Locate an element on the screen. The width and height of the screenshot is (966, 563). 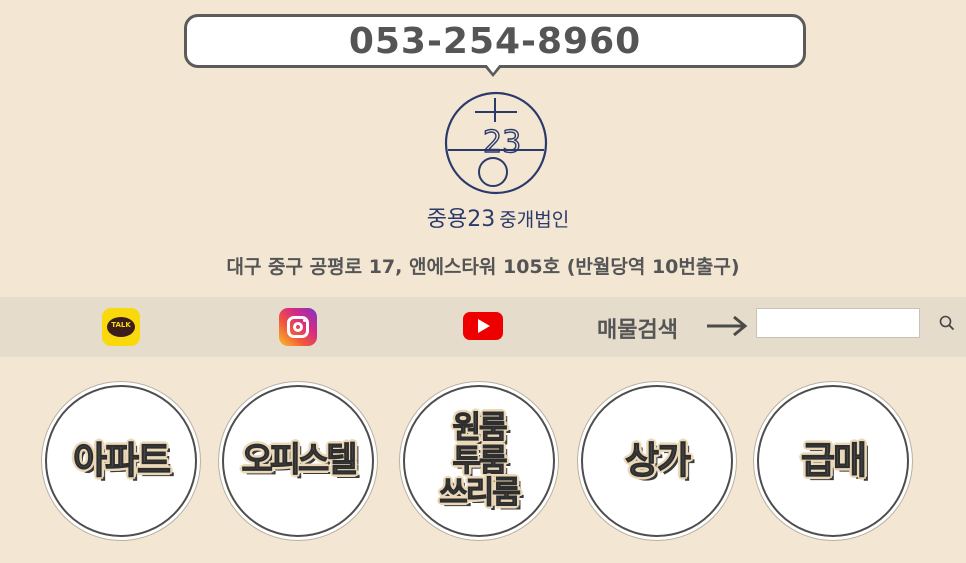
category-label: 급매 is located at coordinates (833, 460).